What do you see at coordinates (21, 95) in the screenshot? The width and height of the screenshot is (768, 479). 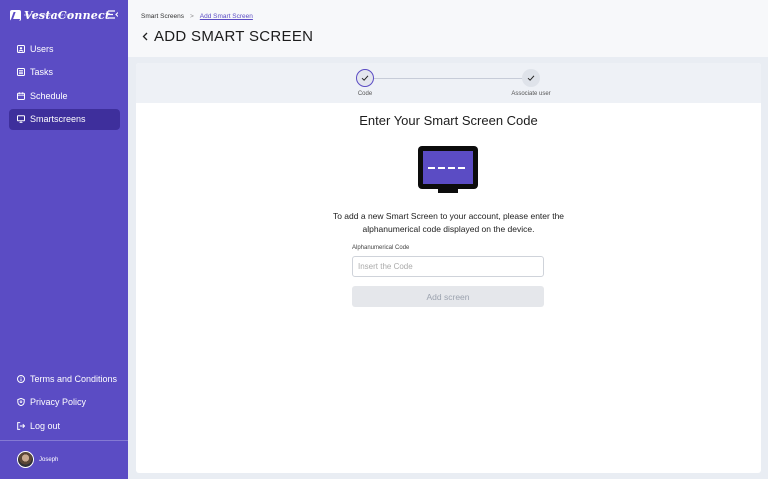 I see `calendar-icon` at bounding box center [21, 95].